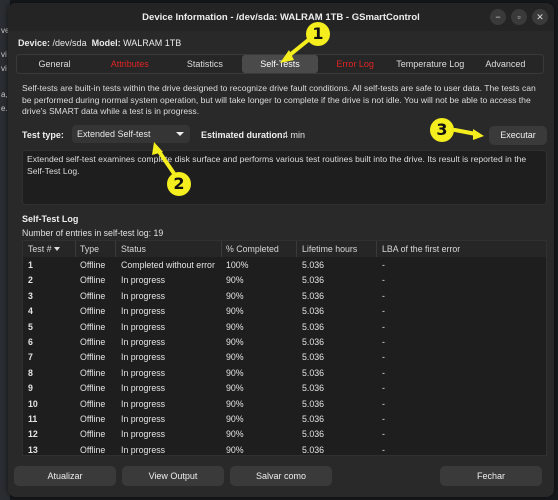 Image resolution: width=558 pixels, height=500 pixels. I want to click on annotation-badge-2: 2, so click(179, 184).